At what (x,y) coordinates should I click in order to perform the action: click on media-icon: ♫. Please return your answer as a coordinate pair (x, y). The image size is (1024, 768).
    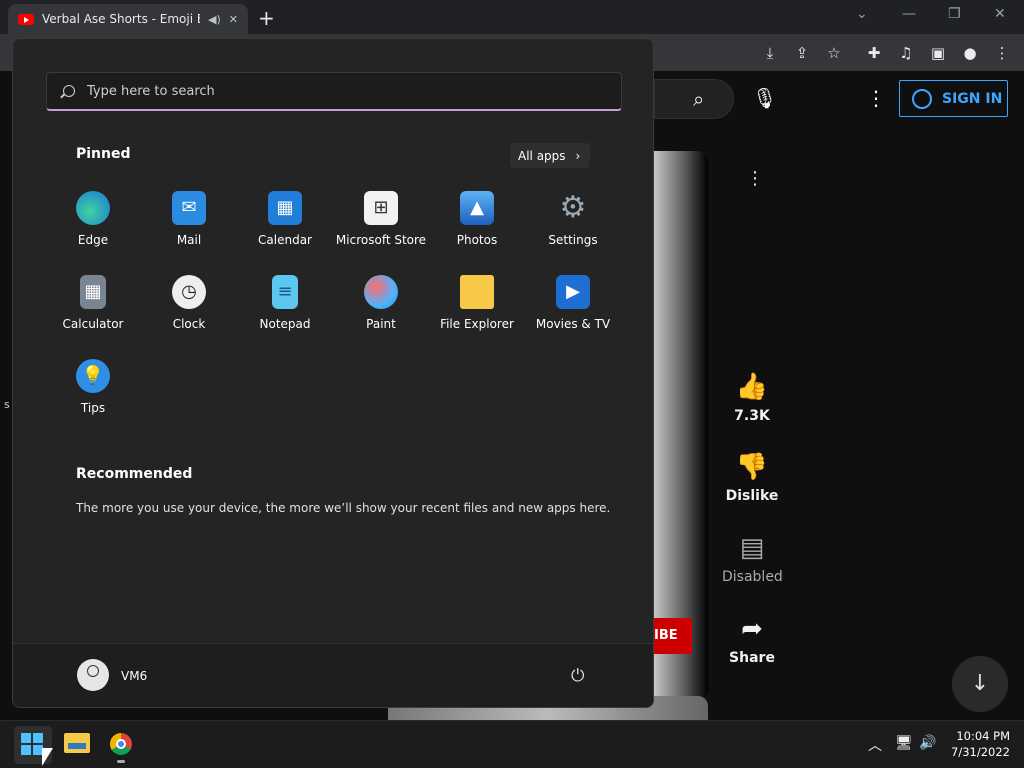
    Looking at the image, I should click on (906, 53).